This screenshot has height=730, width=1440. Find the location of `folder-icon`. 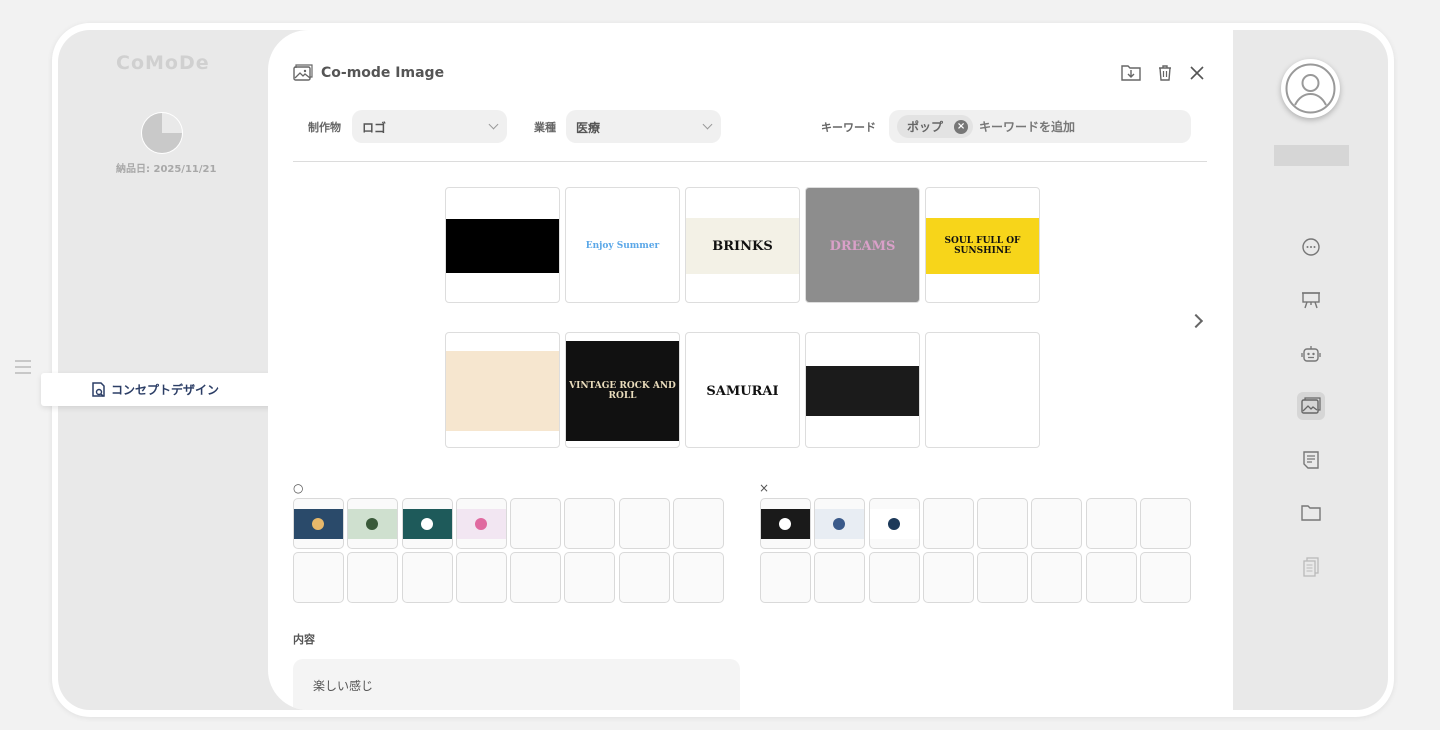

folder-icon is located at coordinates (1311, 513).